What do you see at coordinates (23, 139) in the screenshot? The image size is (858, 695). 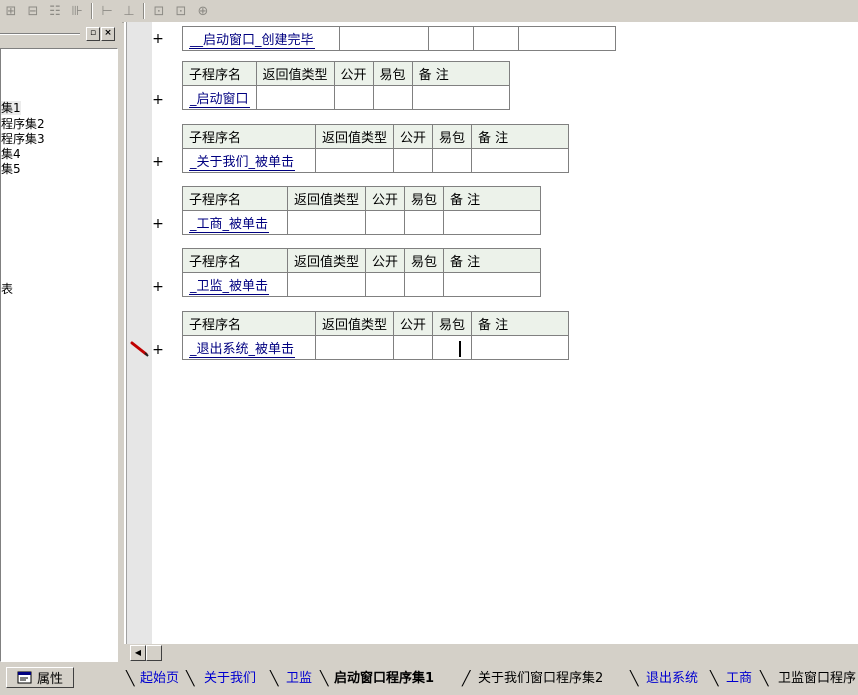 I see `tree-item: 程序集3` at bounding box center [23, 139].